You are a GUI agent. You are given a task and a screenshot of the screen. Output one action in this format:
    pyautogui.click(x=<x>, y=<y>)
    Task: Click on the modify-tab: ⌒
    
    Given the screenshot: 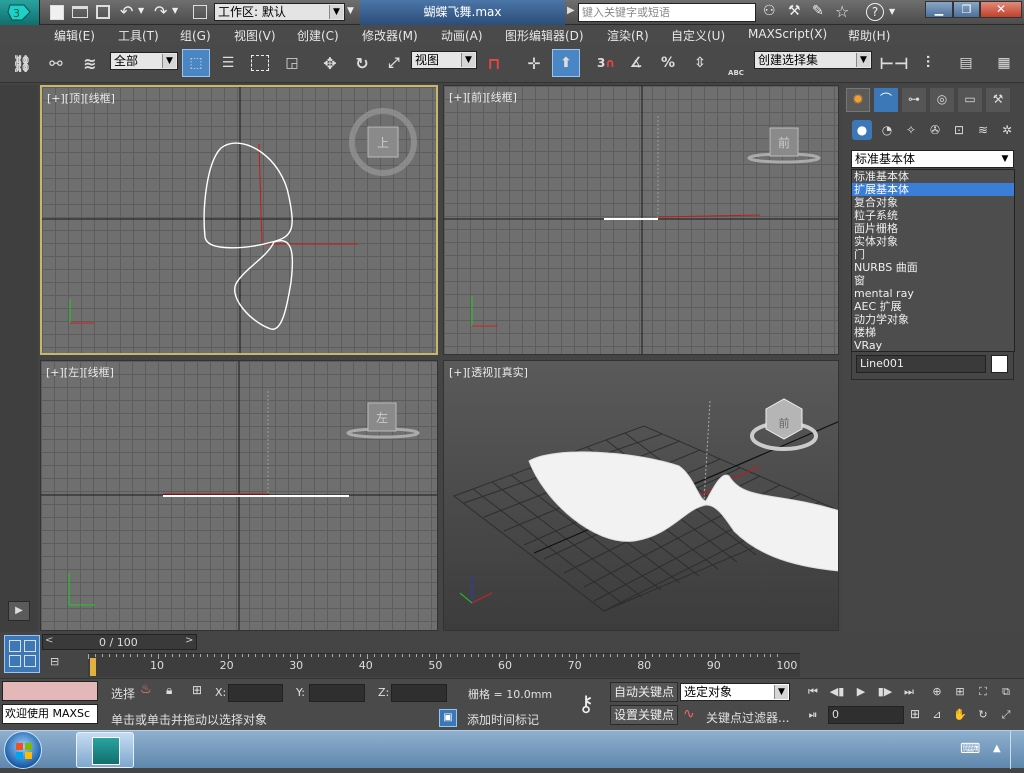 What is the action you would take?
    pyautogui.click(x=886, y=100)
    